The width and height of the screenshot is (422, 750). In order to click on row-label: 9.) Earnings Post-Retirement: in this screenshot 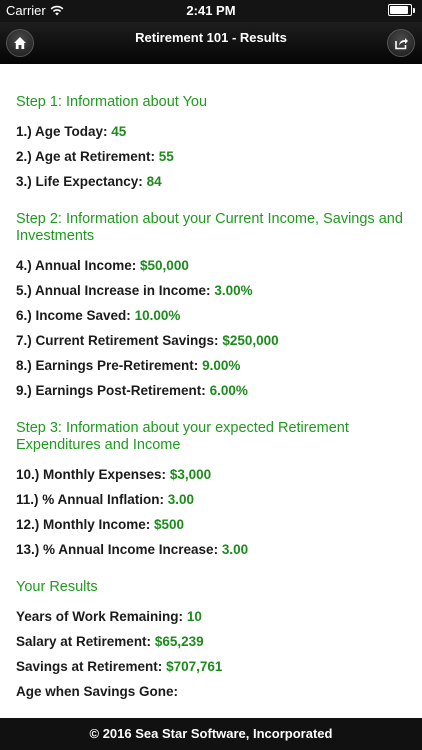, I will do `click(111, 390)`.